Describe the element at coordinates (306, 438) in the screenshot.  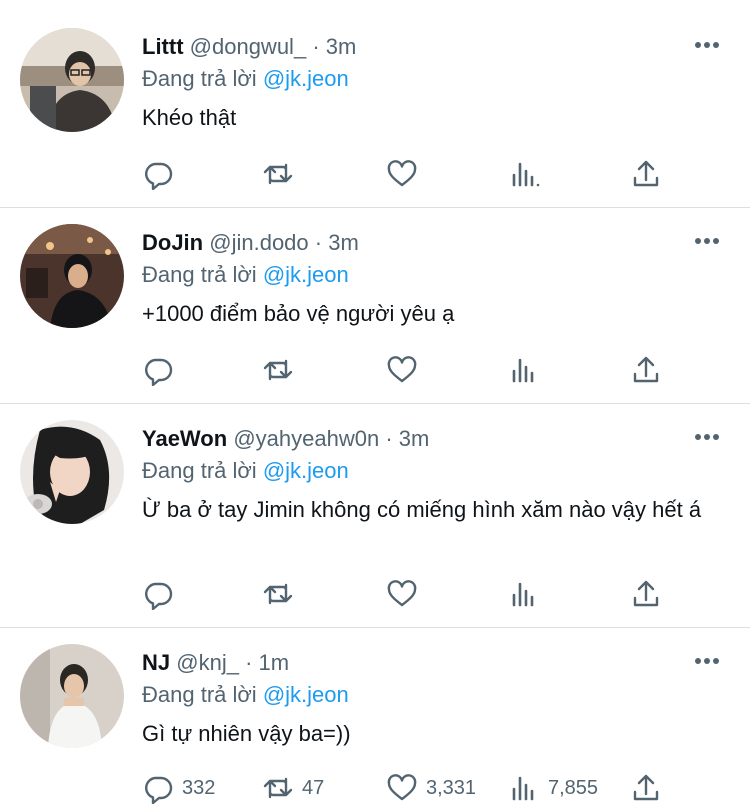
I see `user-handle: @yahyeahw0n` at that location.